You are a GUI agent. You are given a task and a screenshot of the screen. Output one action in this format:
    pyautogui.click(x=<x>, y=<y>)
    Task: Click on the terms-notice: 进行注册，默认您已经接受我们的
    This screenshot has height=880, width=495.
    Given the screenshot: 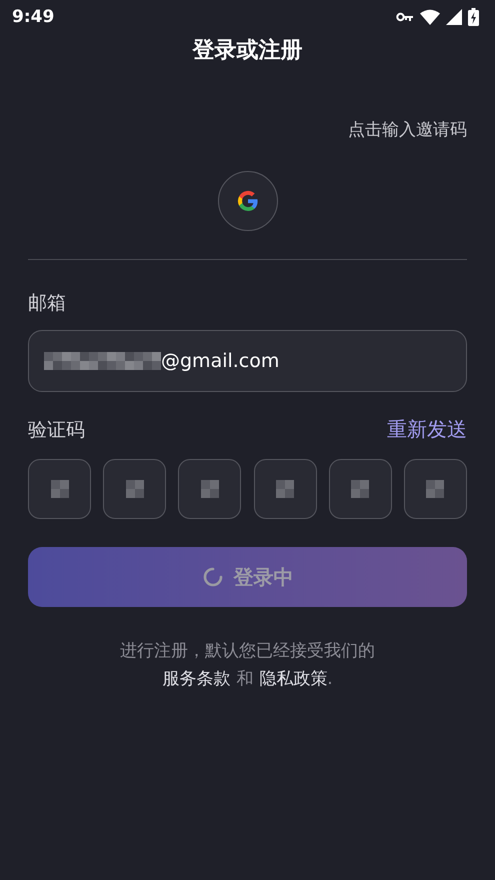 What is the action you would take?
    pyautogui.click(x=247, y=651)
    